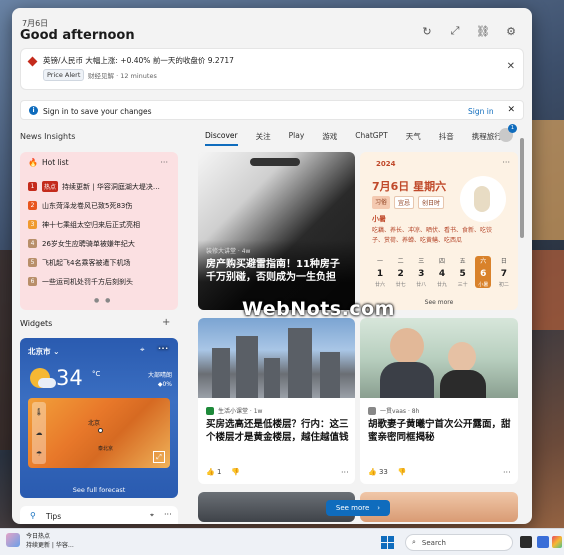 The image size is (564, 555). Describe the element at coordinates (439, 472) in the screenshot. I see `reactions: 👍 33 👎 ···` at that location.